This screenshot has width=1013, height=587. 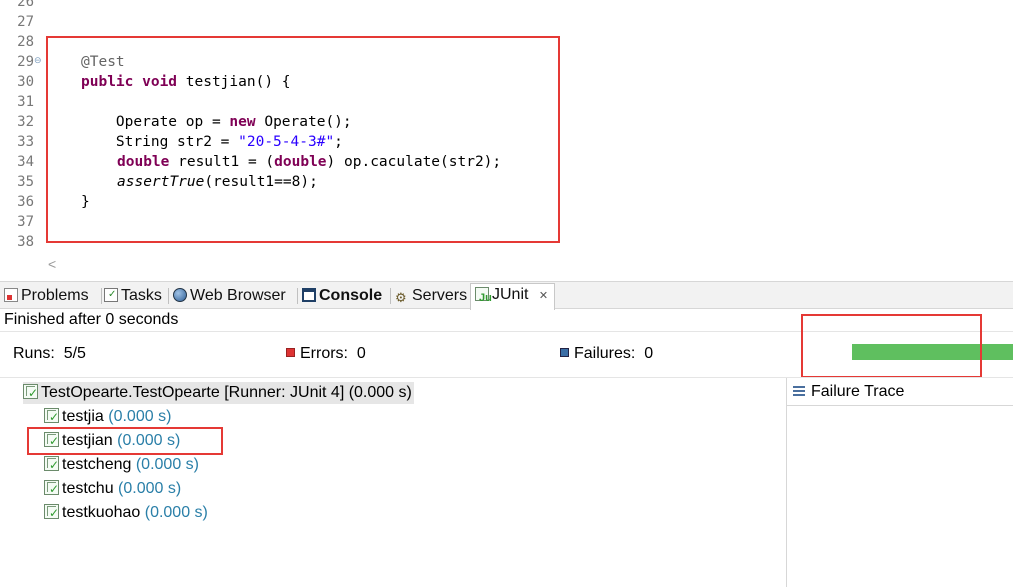 I want to click on tab-label: Web Browser, so click(x=238, y=295).